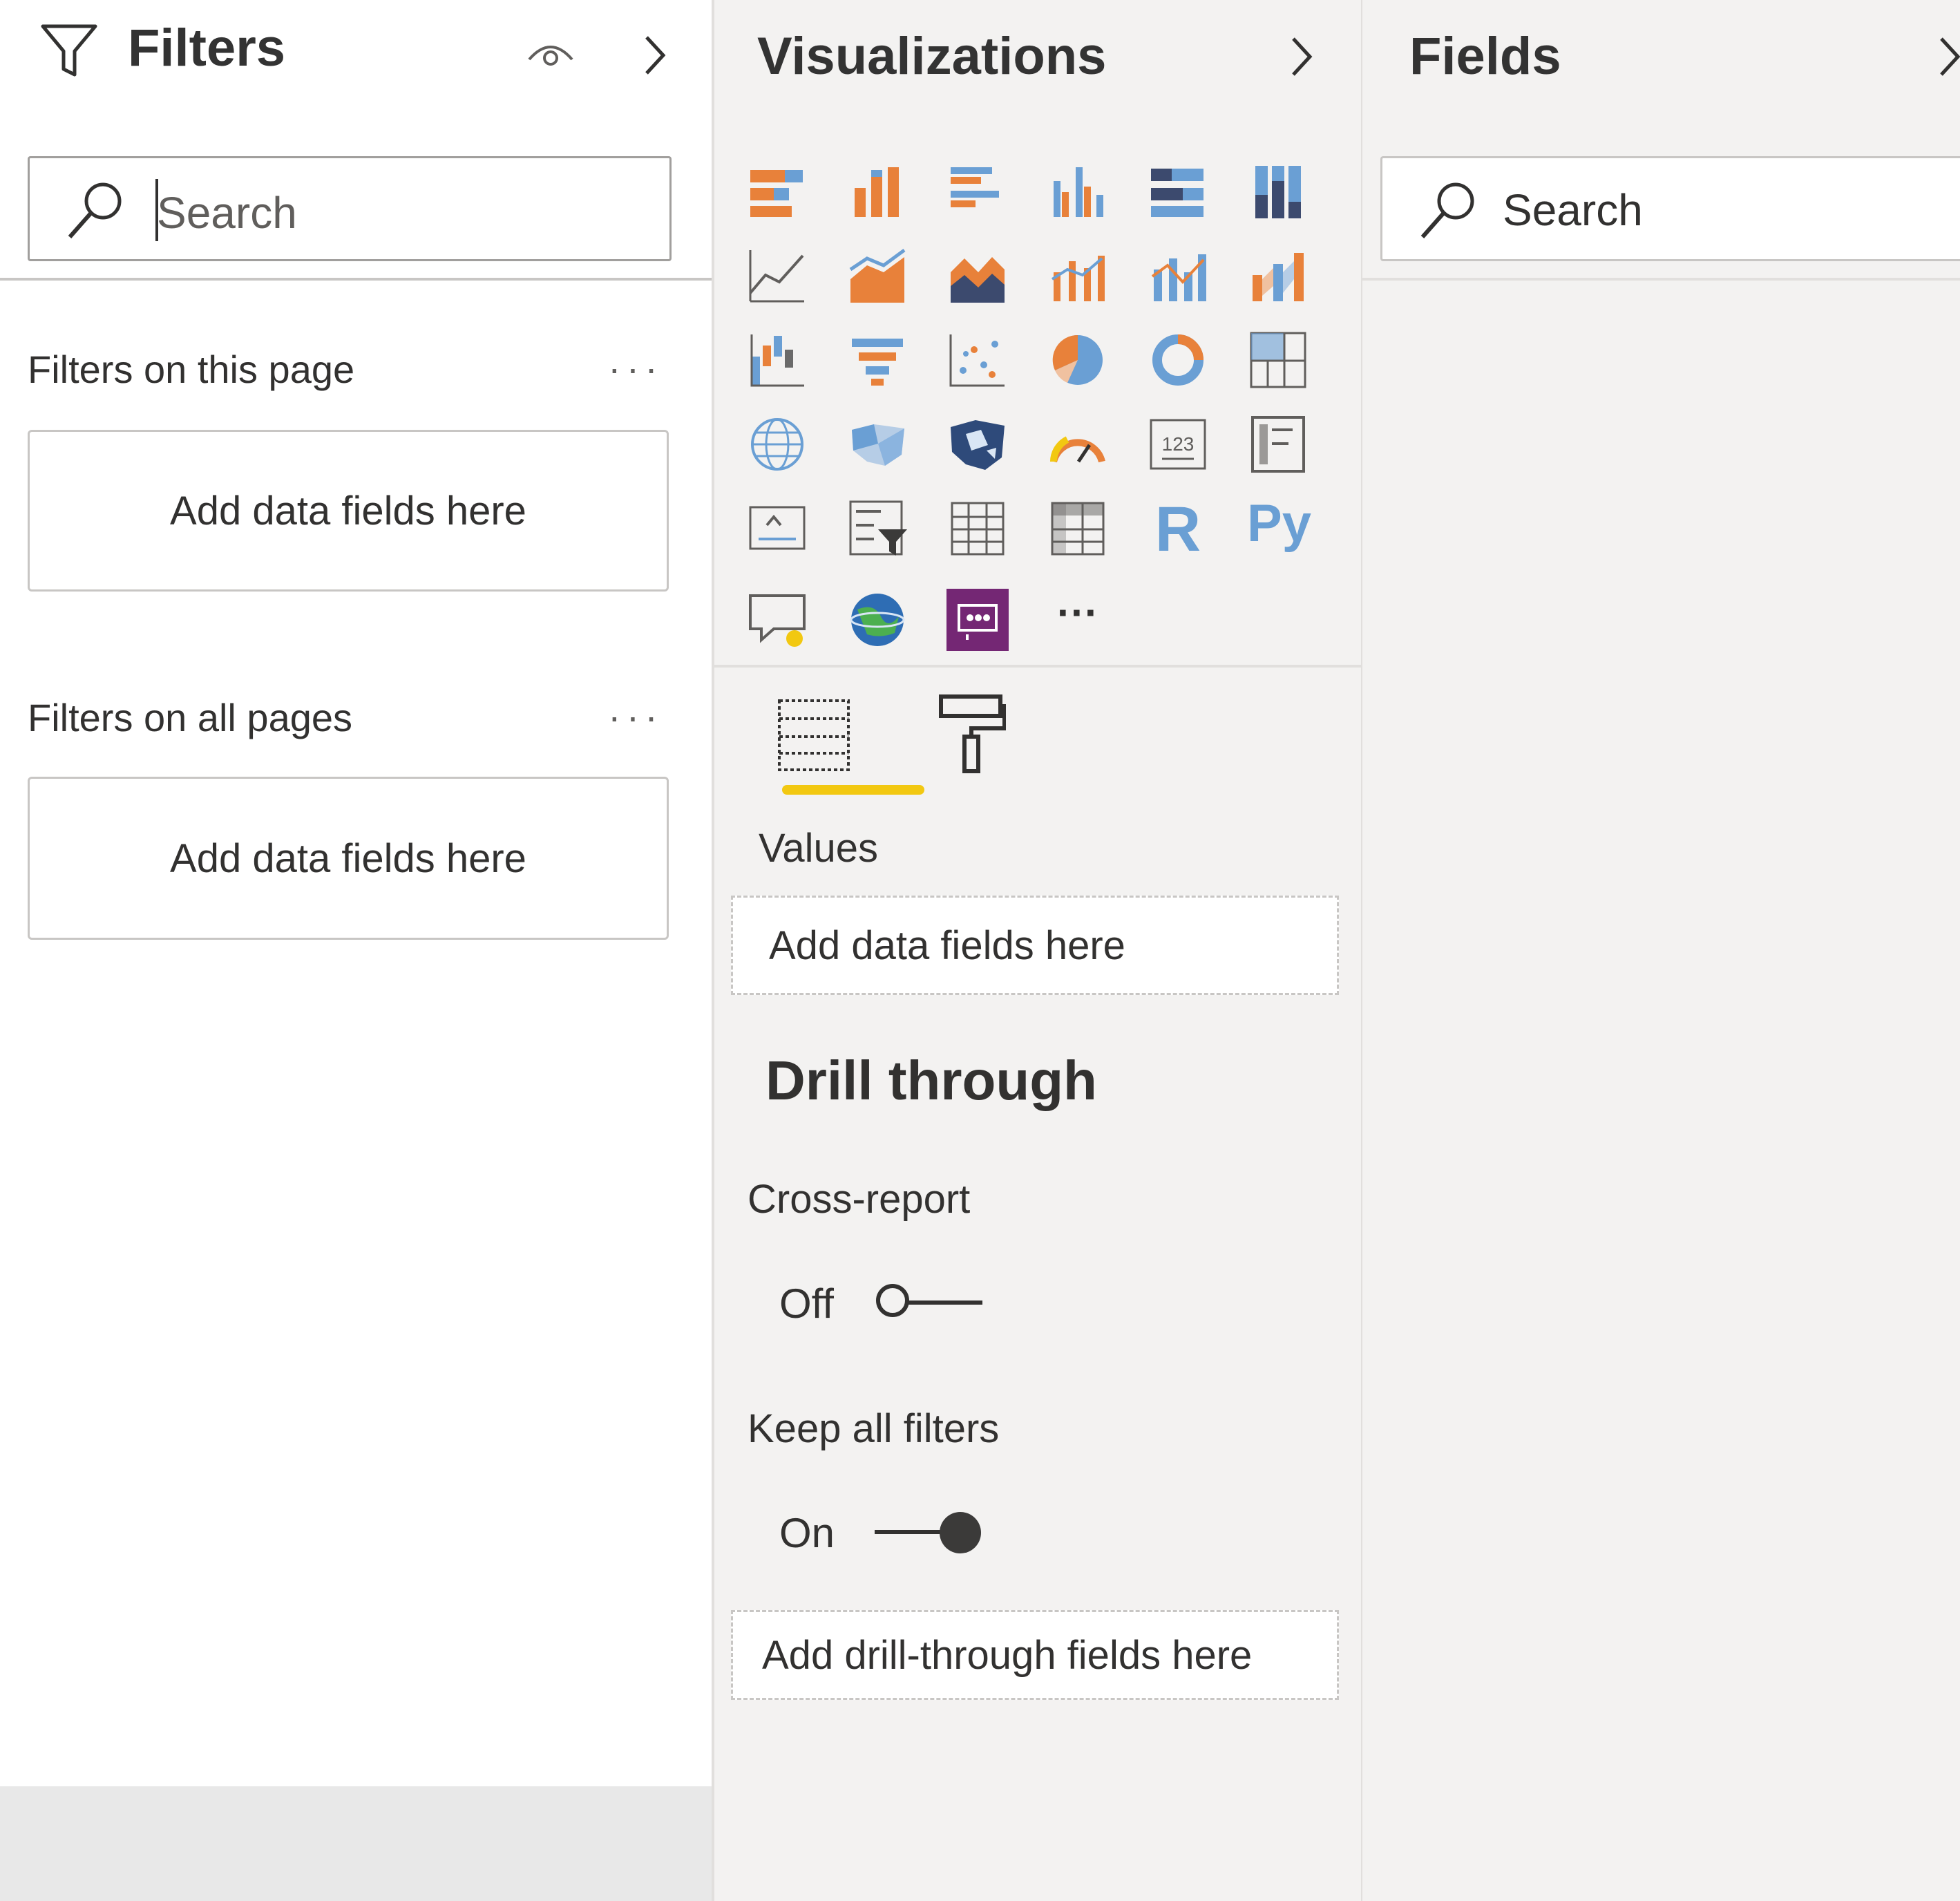 This screenshot has width=1960, height=1901. Describe the element at coordinates (1008, 1655) in the screenshot. I see `drill-through-drop-text: Add drill-through fields here` at that location.